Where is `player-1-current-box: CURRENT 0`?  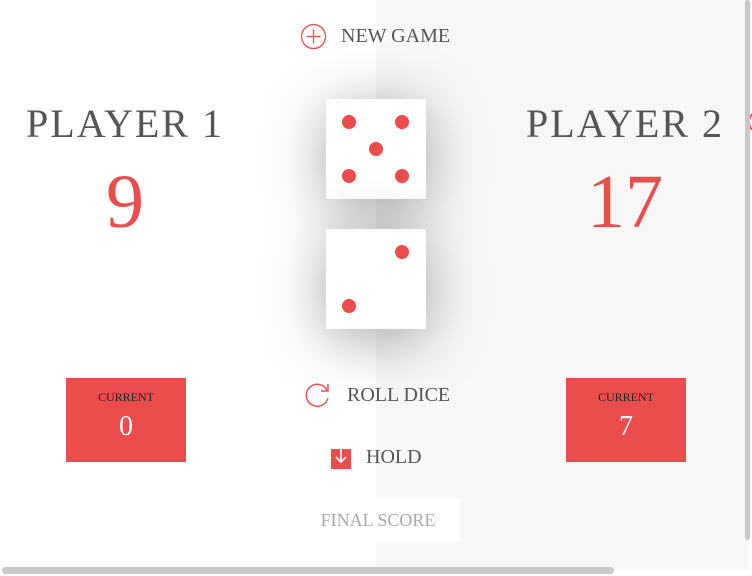 player-1-current-box: CURRENT 0 is located at coordinates (126, 420).